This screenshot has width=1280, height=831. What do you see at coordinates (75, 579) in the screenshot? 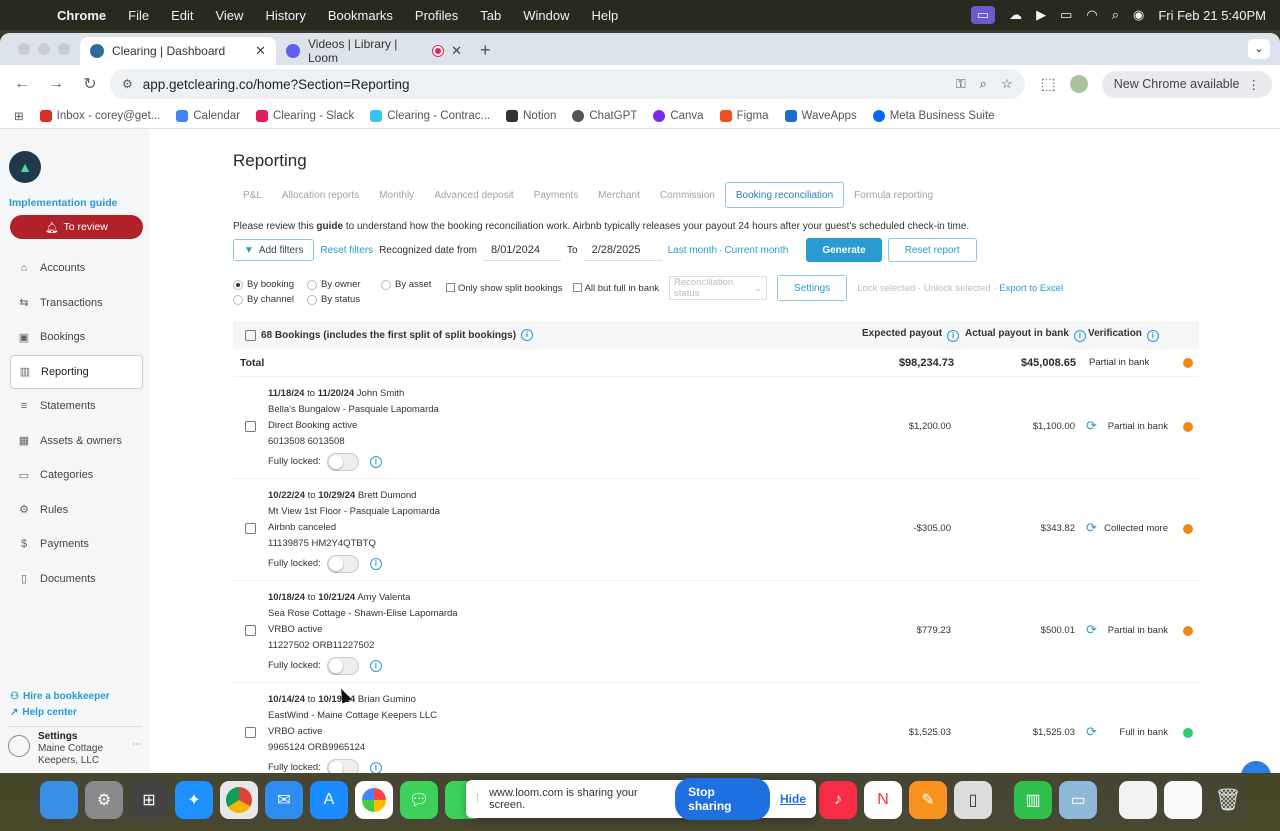
I see `sidebar-item-documents: ▯ Documents` at bounding box center [75, 579].